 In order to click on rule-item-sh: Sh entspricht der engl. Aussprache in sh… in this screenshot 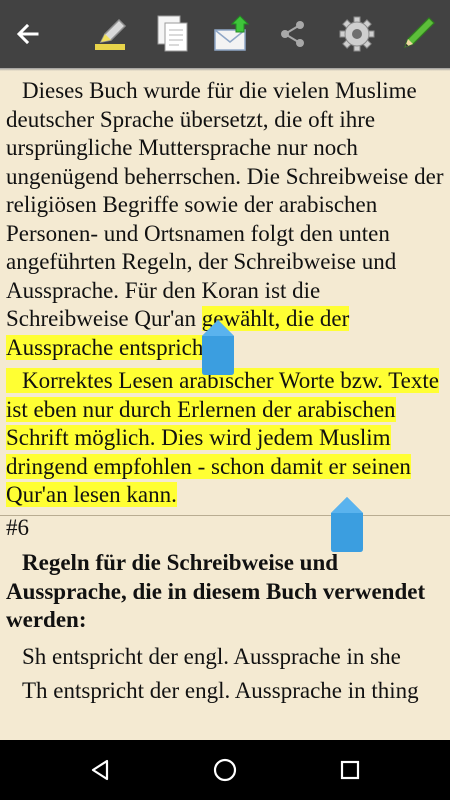, I will do `click(224, 657)`.